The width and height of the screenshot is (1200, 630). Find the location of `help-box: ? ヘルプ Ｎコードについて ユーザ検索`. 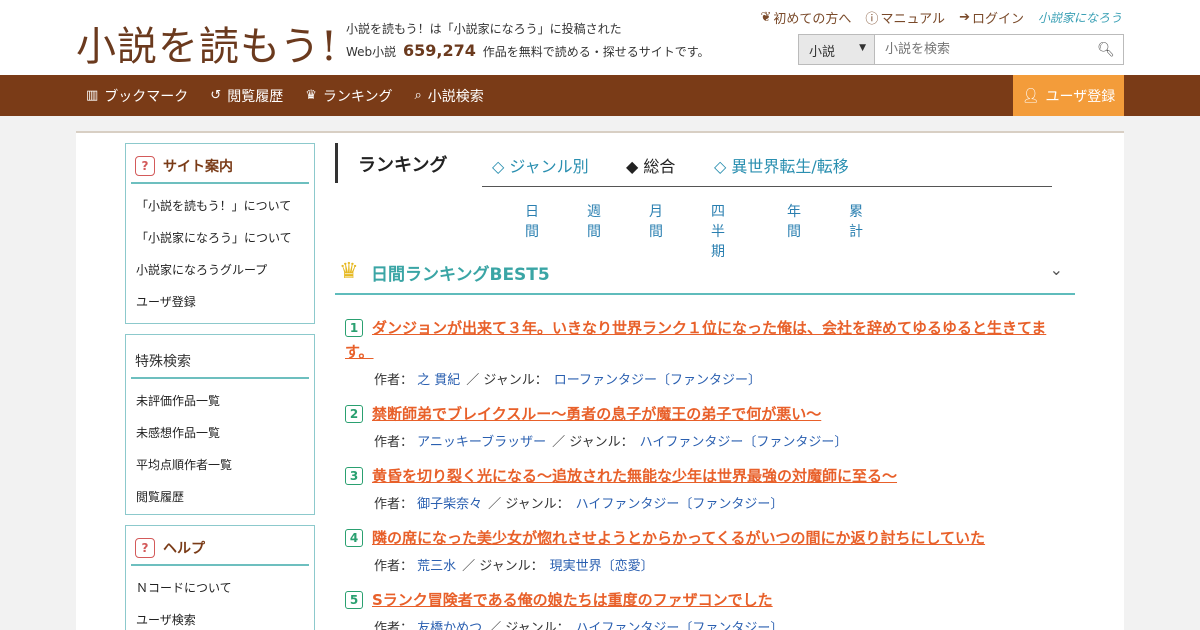

help-box: ? ヘルプ Ｎコードについて ユーザ検索 is located at coordinates (220, 577).